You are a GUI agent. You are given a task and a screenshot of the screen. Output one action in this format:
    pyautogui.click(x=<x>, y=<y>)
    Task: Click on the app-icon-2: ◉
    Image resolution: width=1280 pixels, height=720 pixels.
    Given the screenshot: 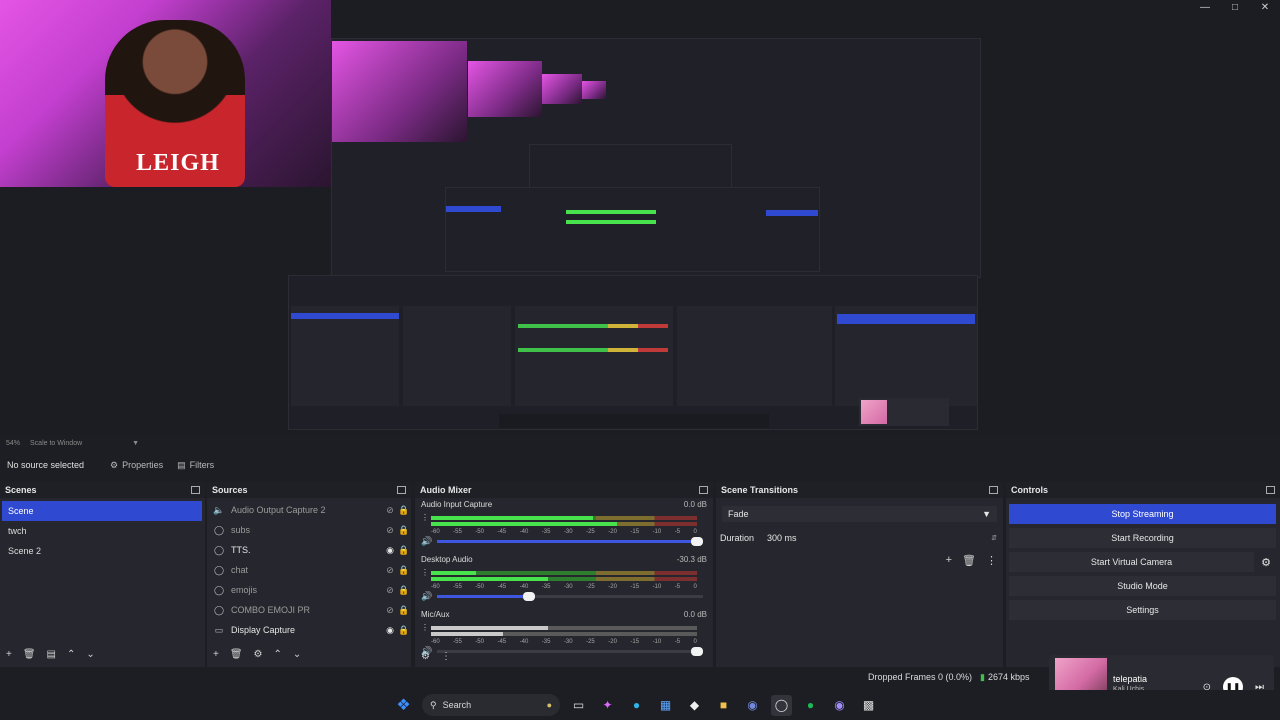 What is the action you would take?
    pyautogui.click(x=839, y=705)
    